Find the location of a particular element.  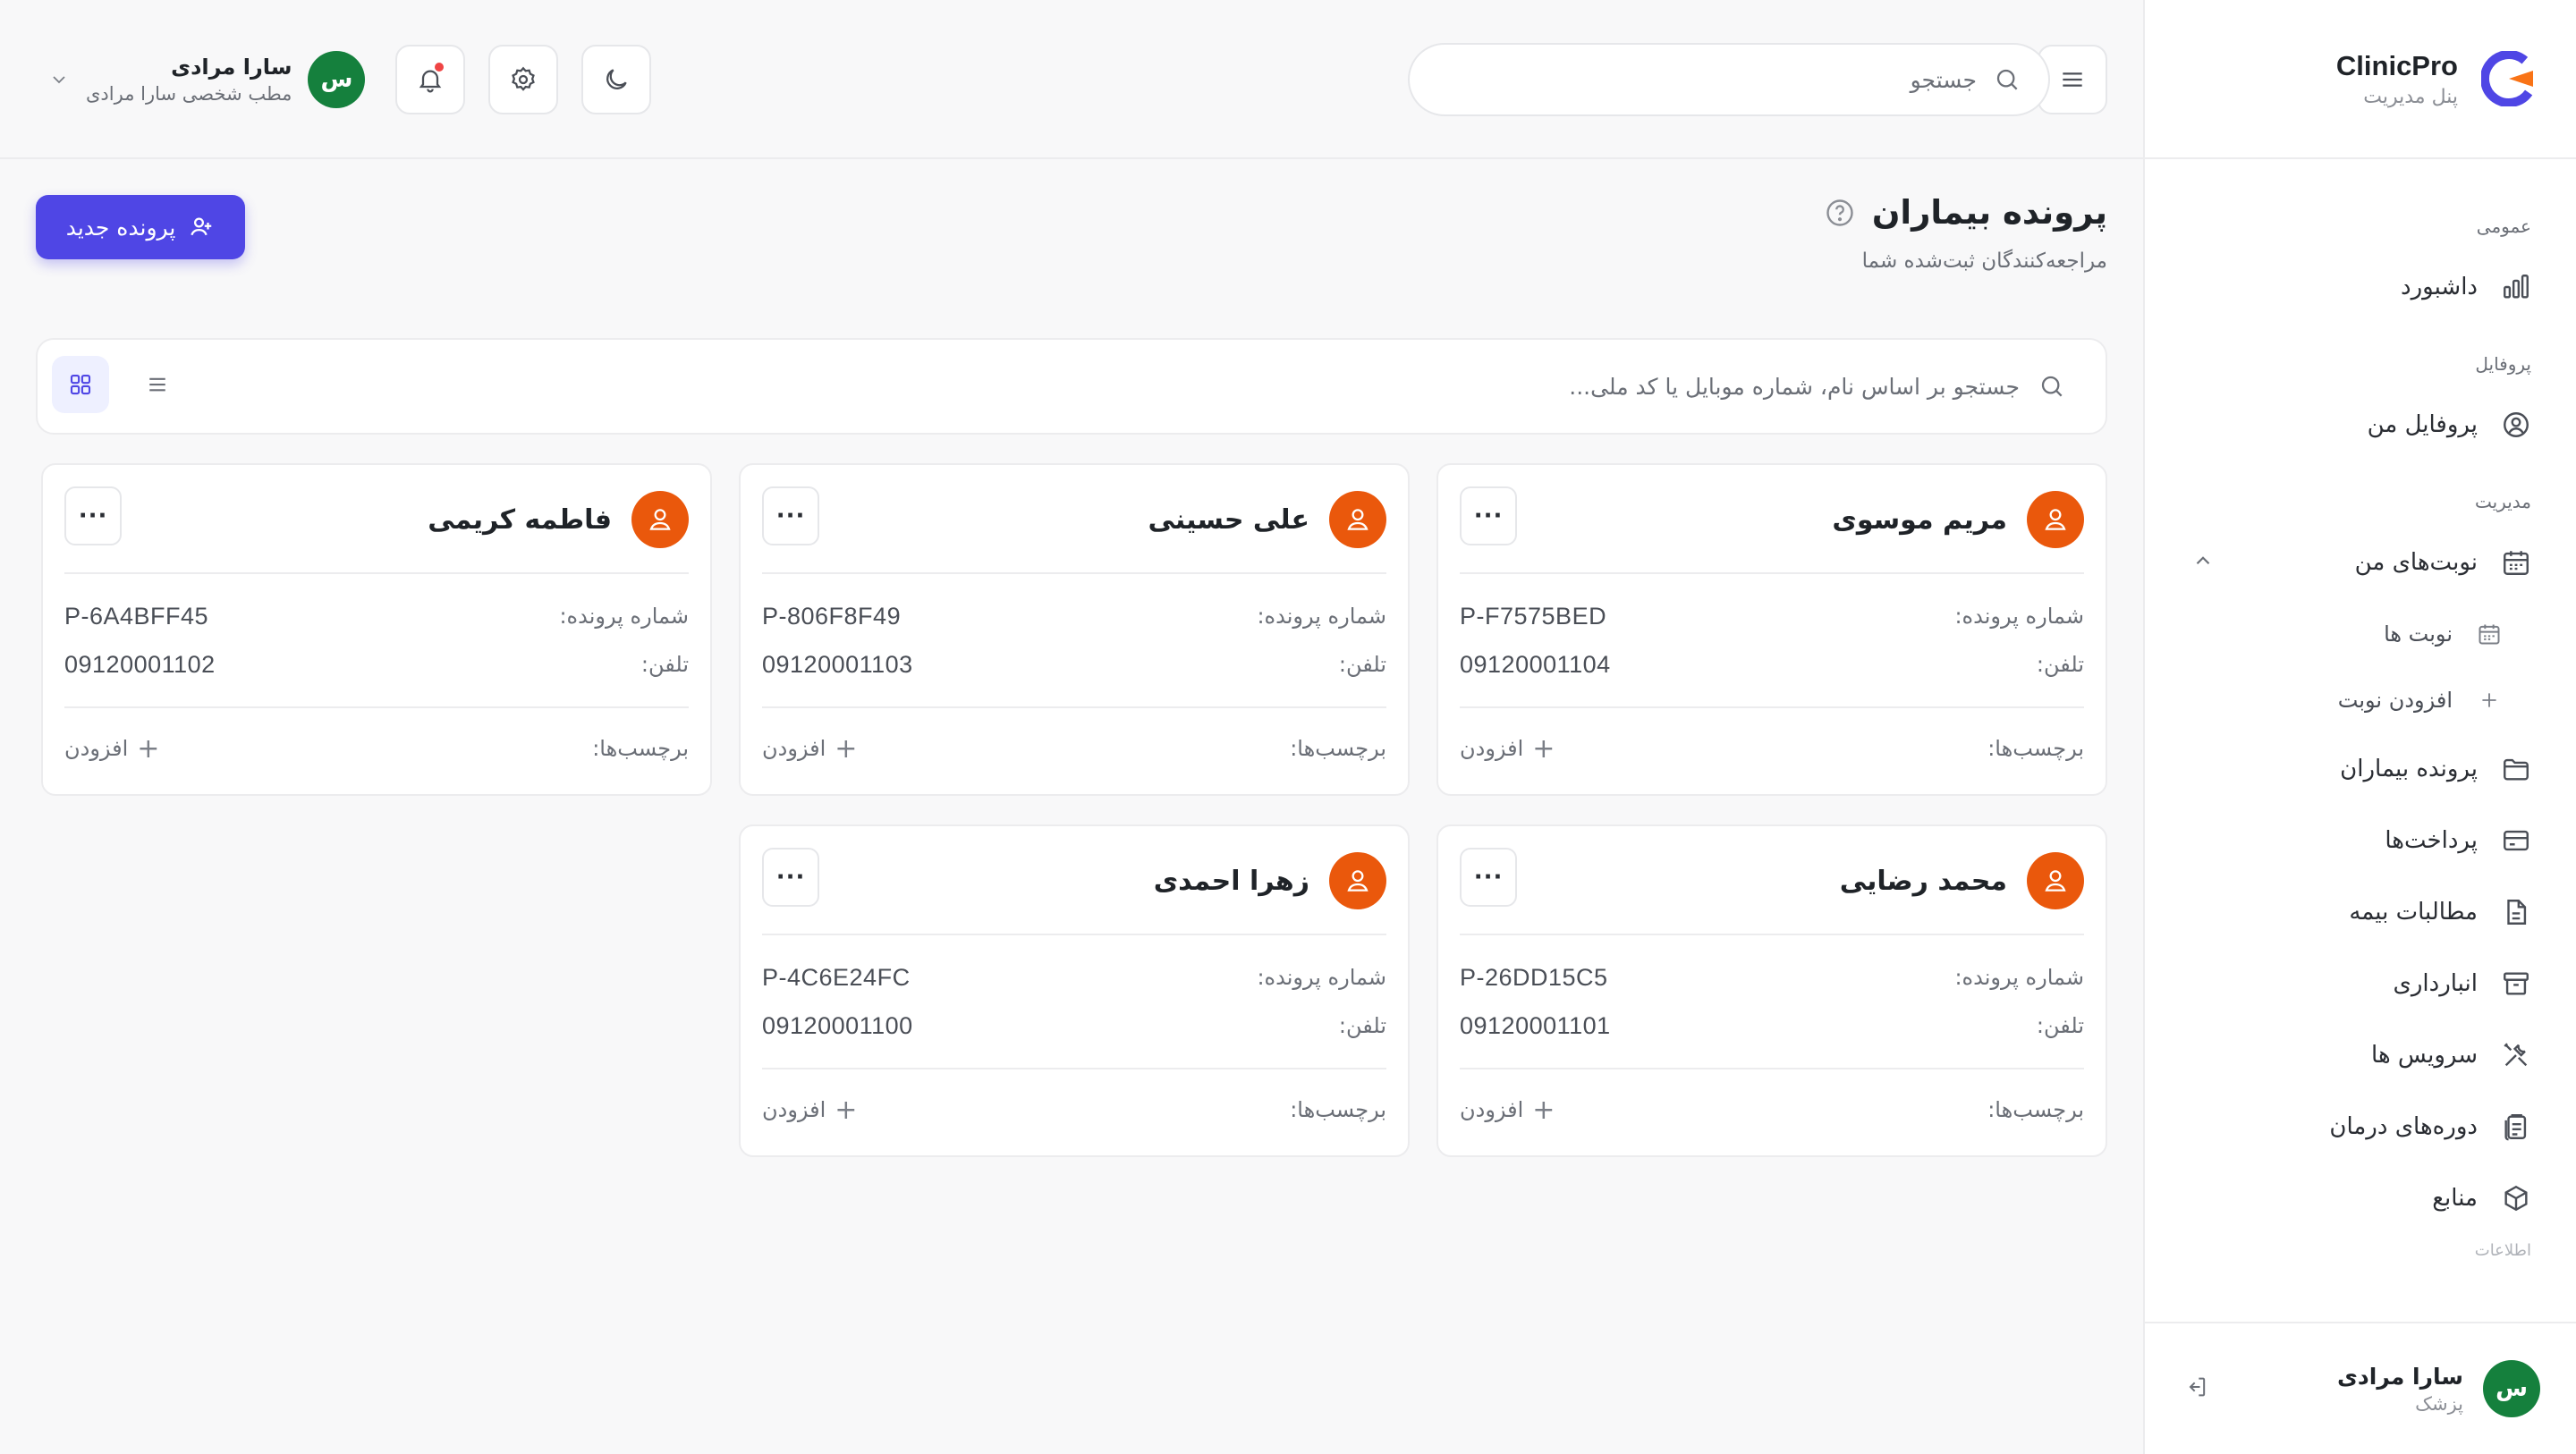

view-toggle is located at coordinates (129, 384).